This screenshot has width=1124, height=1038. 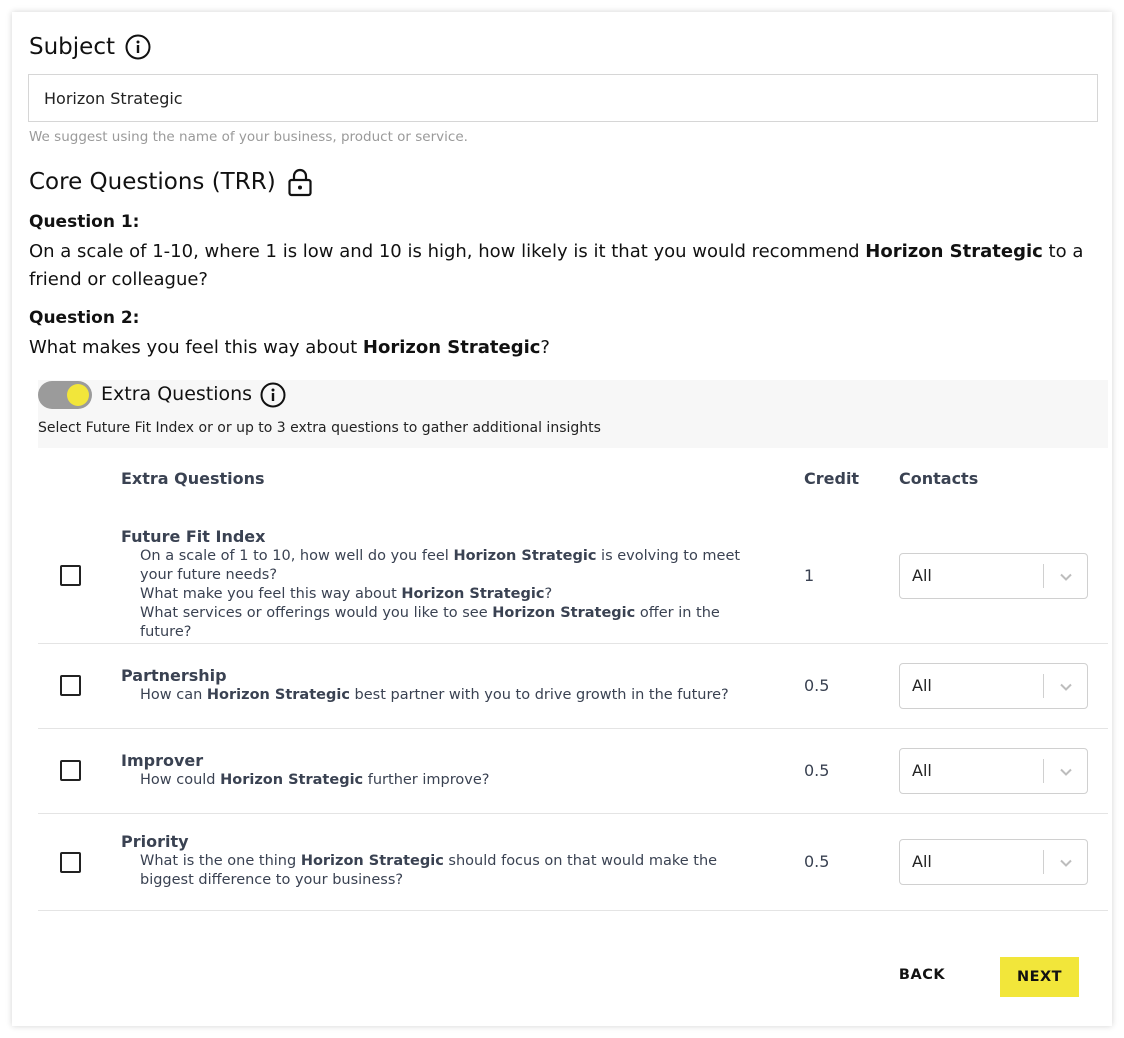 What do you see at coordinates (174, 675) in the screenshot?
I see `row-title: Partnership` at bounding box center [174, 675].